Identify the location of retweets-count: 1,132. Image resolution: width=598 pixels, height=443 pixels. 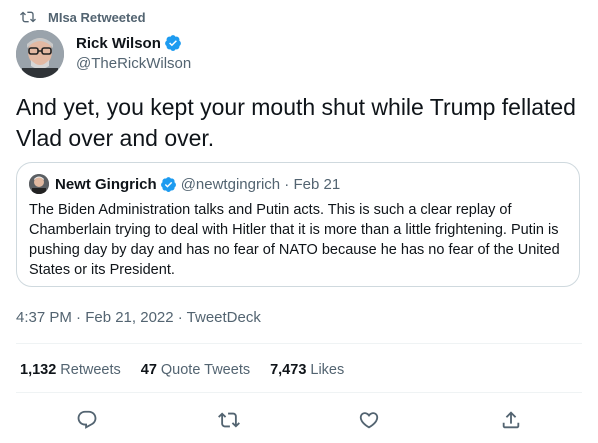
(38, 370).